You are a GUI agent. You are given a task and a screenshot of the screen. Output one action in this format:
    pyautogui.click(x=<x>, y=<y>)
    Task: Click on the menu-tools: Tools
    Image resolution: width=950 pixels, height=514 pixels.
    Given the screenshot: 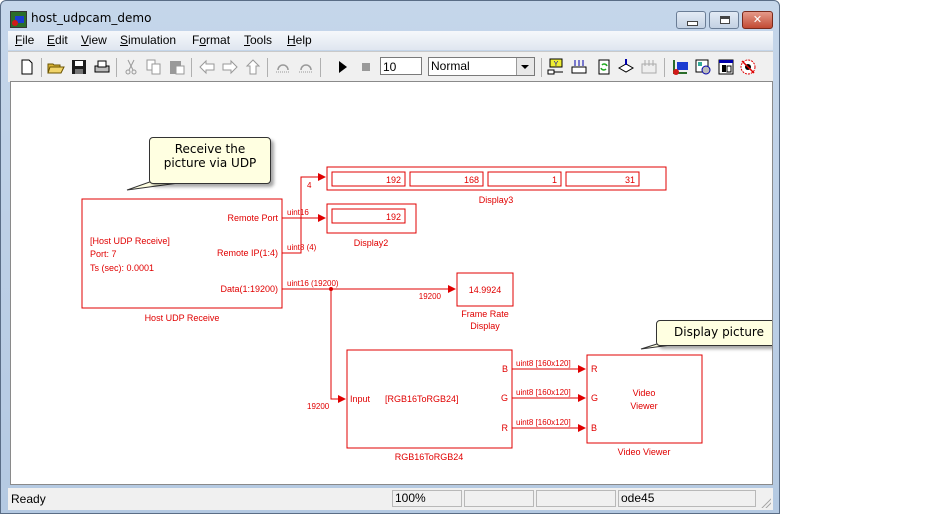 What is the action you would take?
    pyautogui.click(x=258, y=40)
    